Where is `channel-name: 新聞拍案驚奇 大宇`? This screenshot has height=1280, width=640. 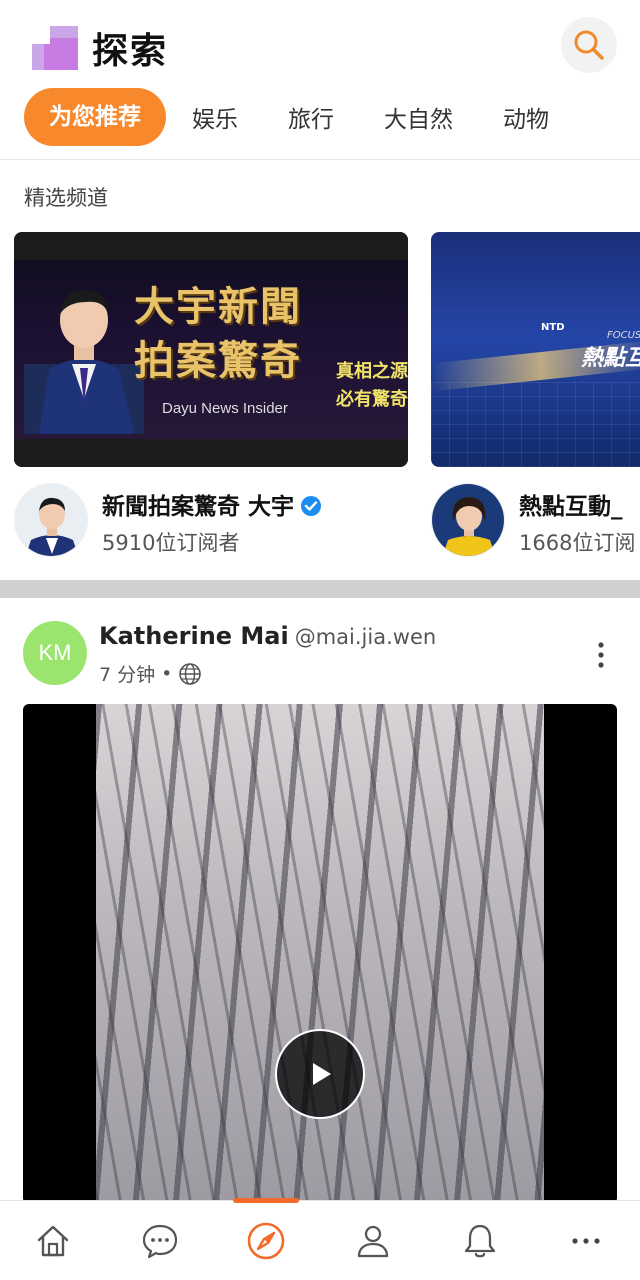 channel-name: 新聞拍案驚奇 大宇 is located at coordinates (212, 504).